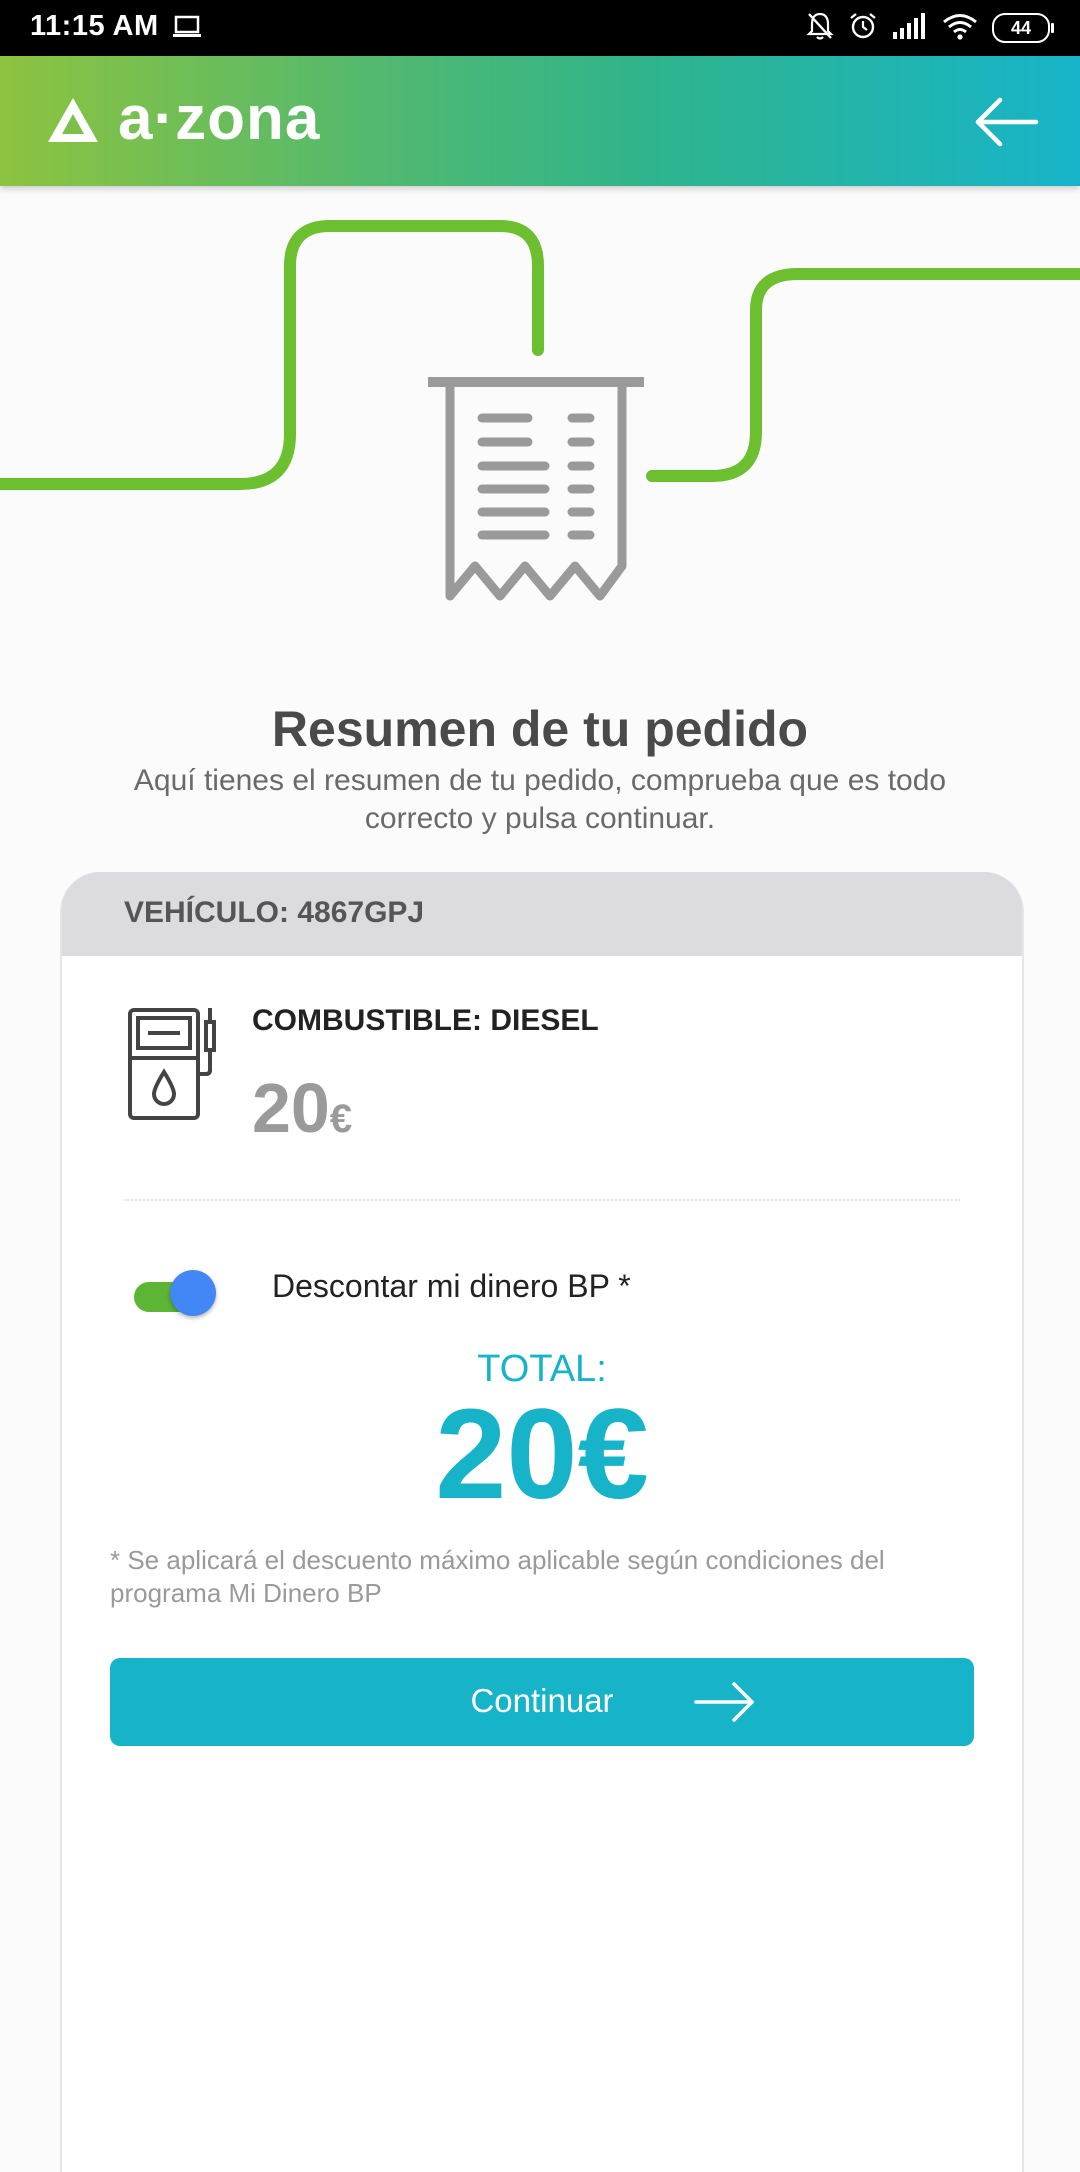 This screenshot has width=1080, height=2172. What do you see at coordinates (425, 1020) in the screenshot?
I see `fuel-type-label: COMBUSTIBLE: DIESEL` at bounding box center [425, 1020].